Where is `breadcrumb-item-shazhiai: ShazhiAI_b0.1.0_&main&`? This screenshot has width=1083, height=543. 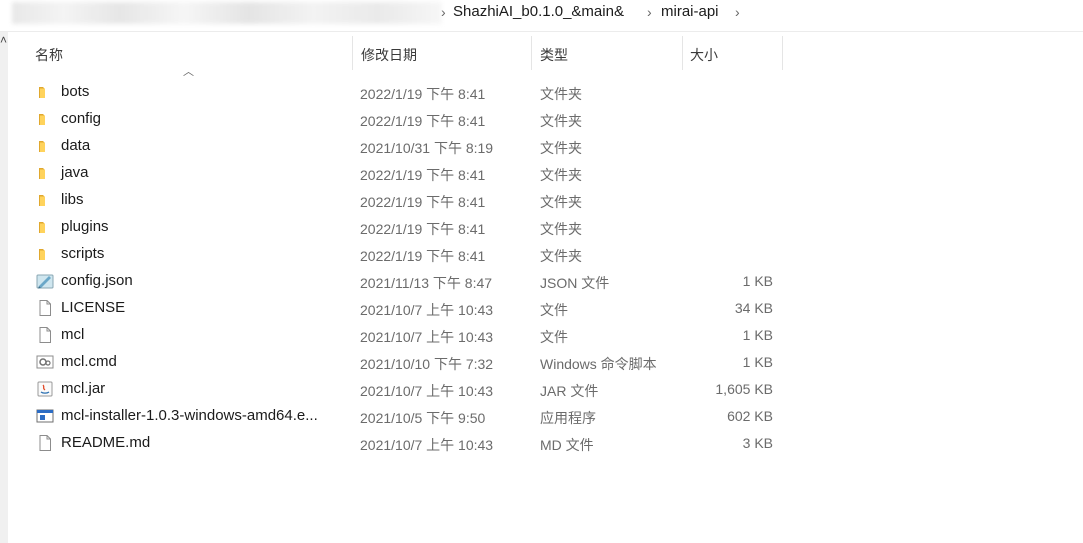 breadcrumb-item-shazhiai: ShazhiAI_b0.1.0_&main& is located at coordinates (538, 11).